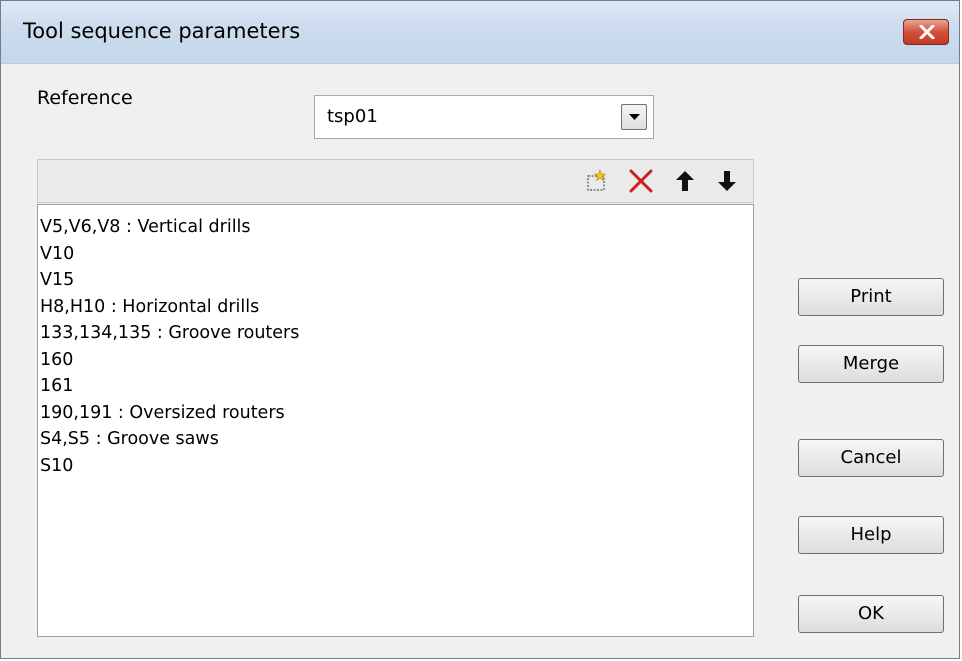  Describe the element at coordinates (396, 439) in the screenshot. I see `list-item: S4,S5 : Groove saws` at that location.